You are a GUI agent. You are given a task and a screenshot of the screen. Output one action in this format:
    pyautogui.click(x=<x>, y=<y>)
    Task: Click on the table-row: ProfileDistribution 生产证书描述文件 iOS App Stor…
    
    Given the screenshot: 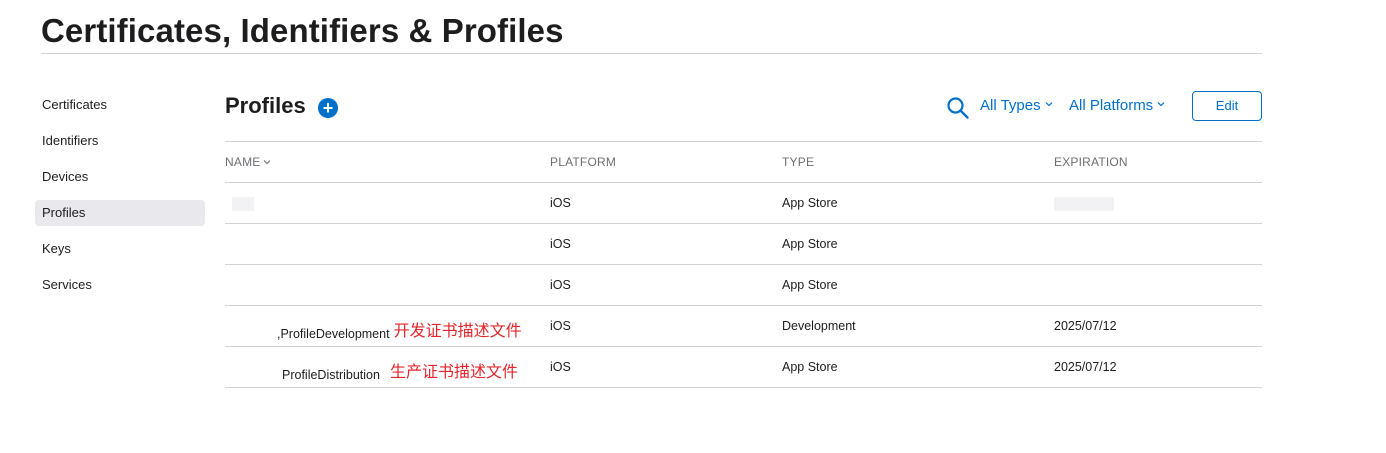 What is the action you would take?
    pyautogui.click(x=743, y=367)
    